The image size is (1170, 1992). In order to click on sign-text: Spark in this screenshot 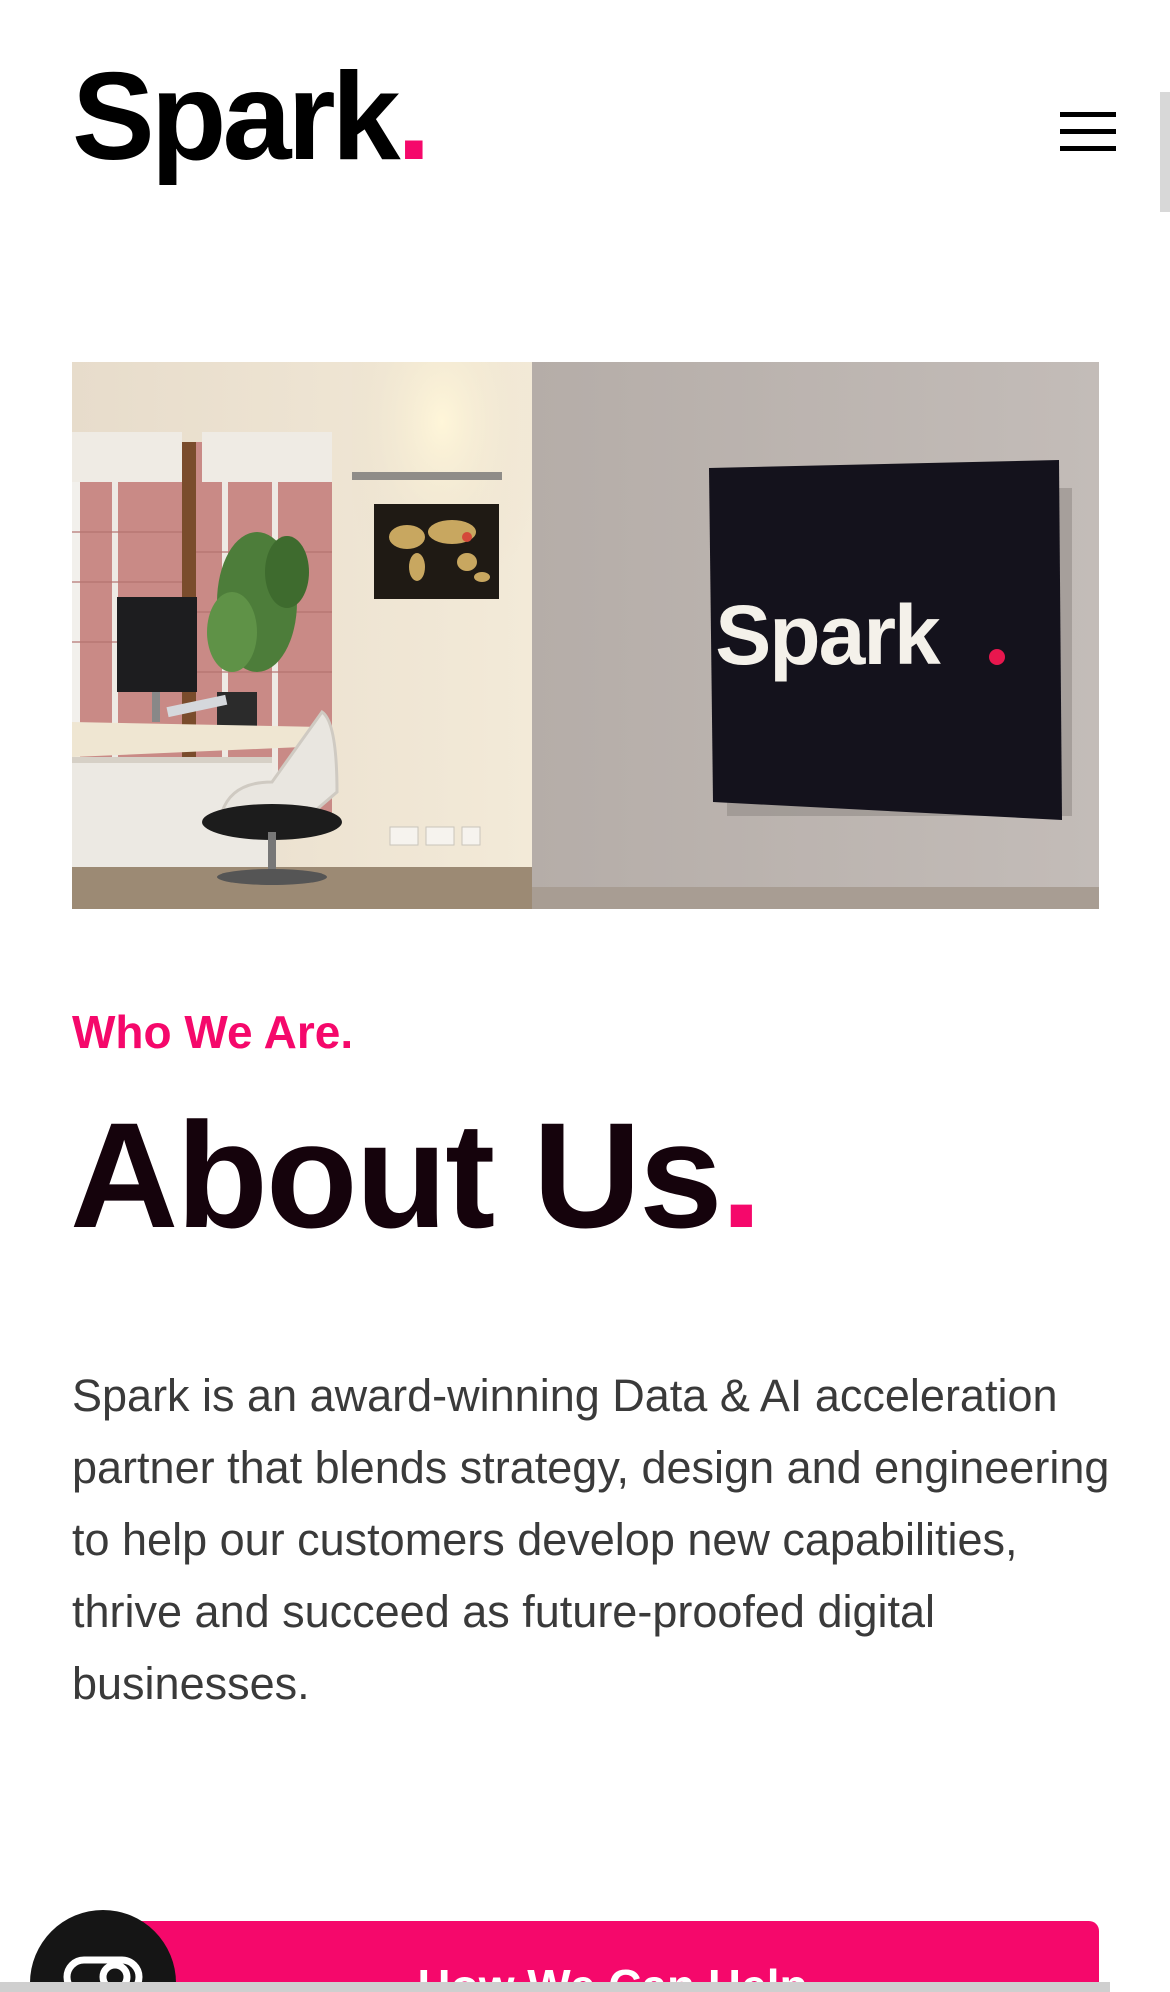, I will do `click(828, 635)`.